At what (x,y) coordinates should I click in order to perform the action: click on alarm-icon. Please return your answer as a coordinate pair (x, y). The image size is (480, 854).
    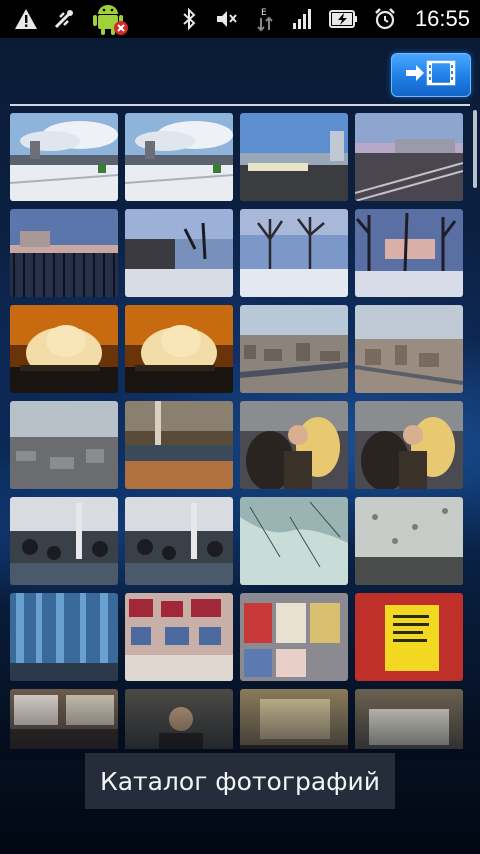
    Looking at the image, I should click on (385, 19).